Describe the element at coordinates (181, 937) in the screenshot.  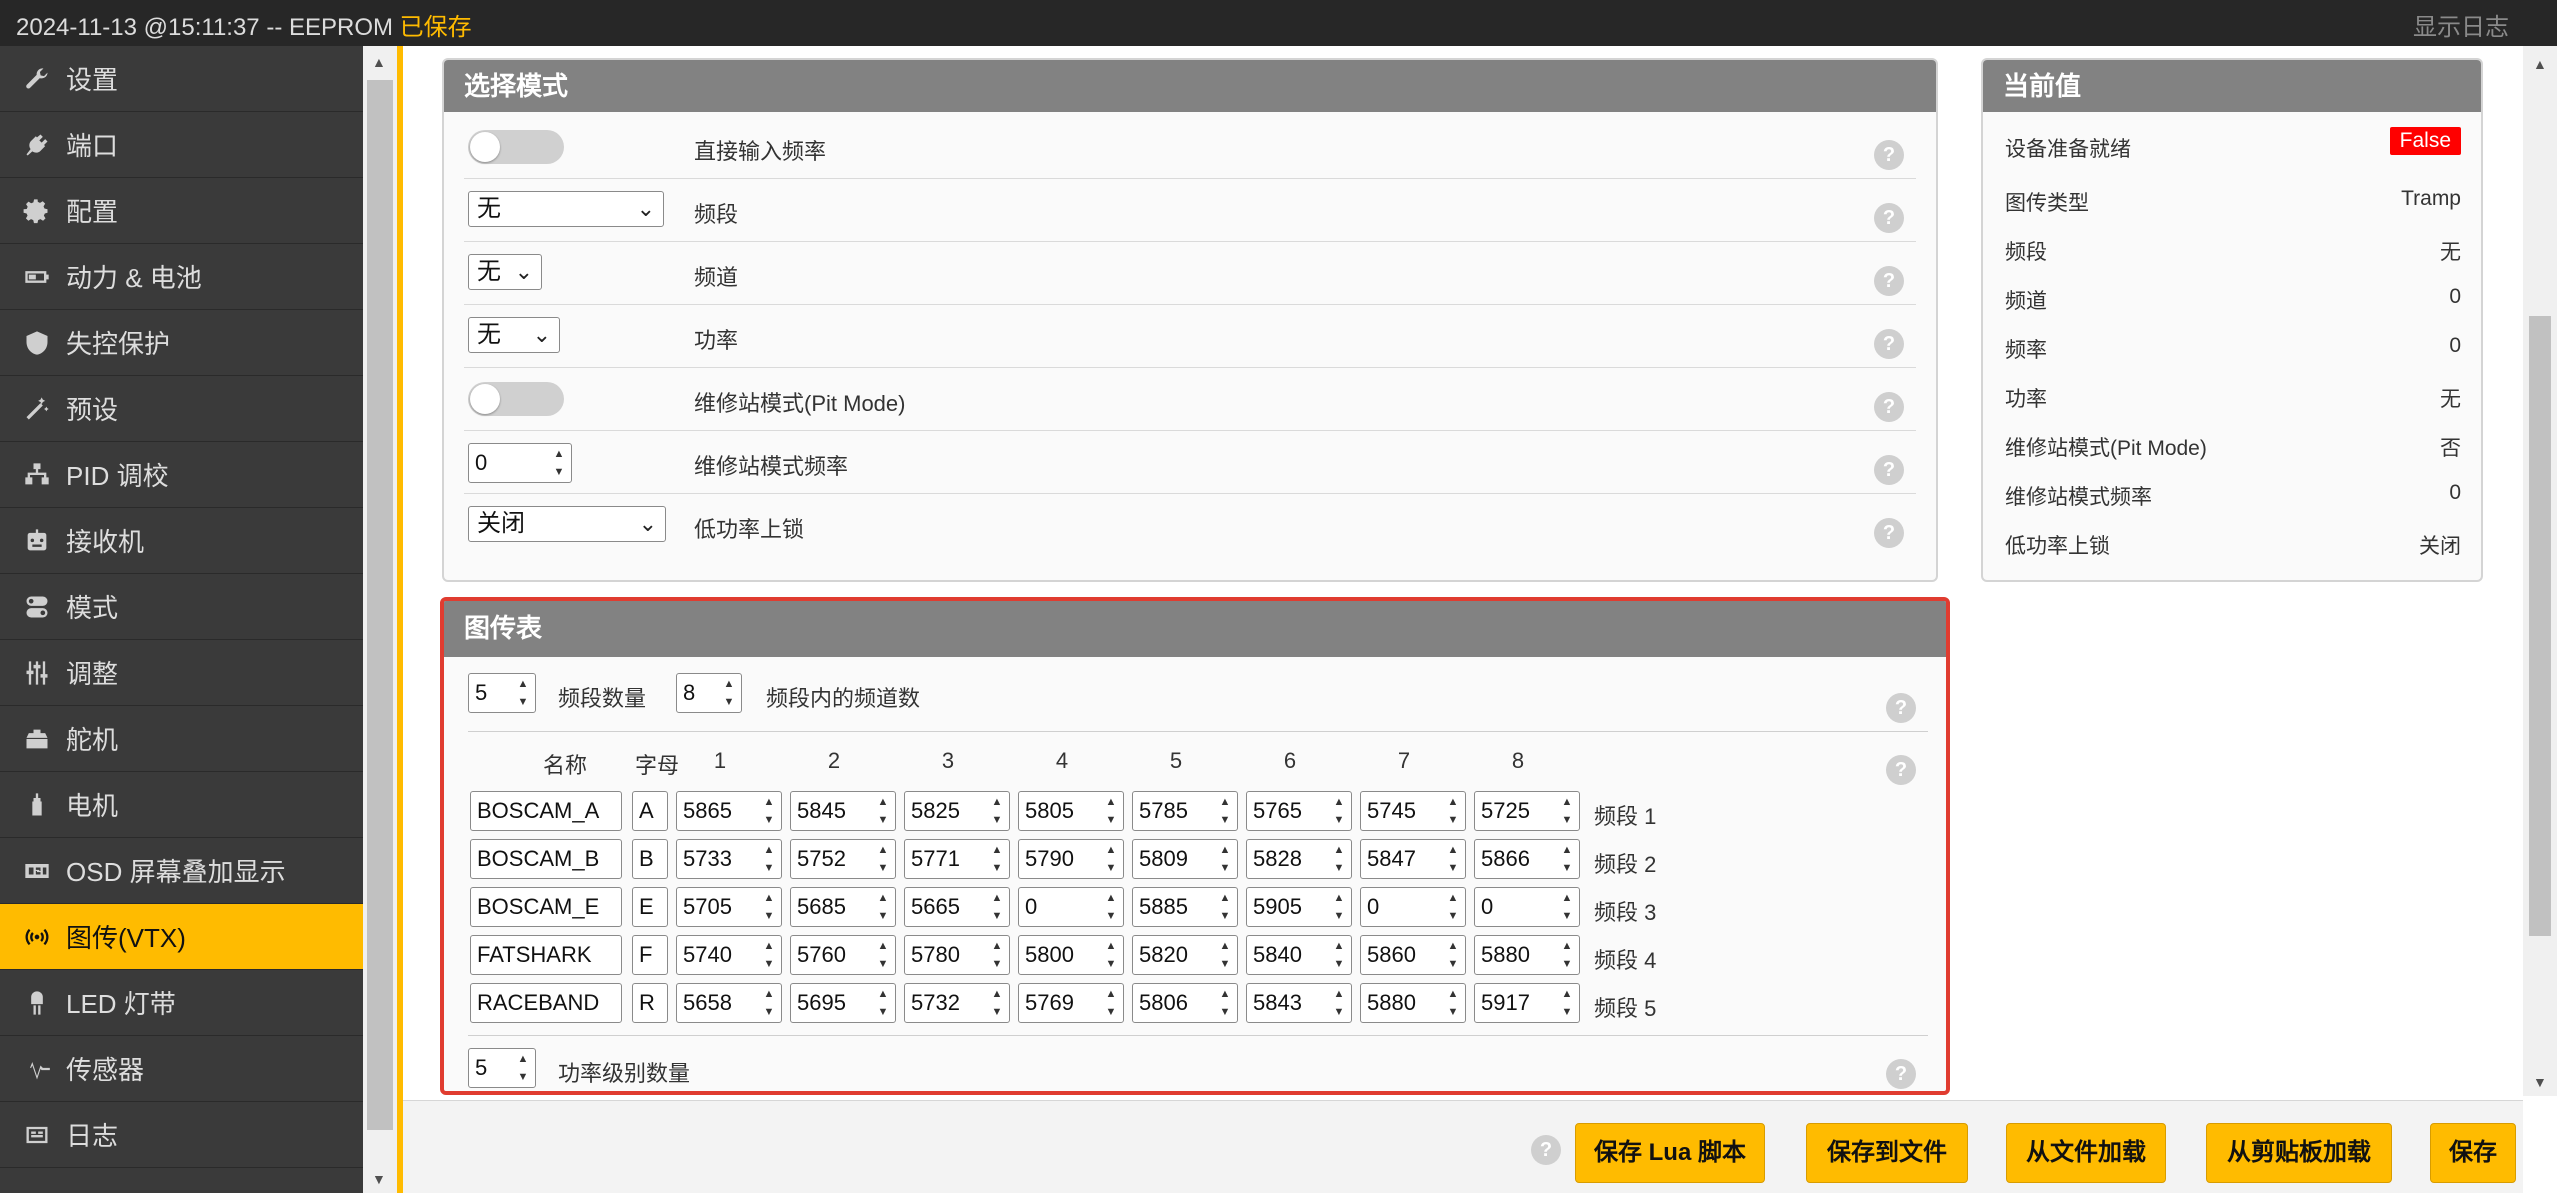
I see `sidebar-item-vtx: 图传(VTX)` at that location.